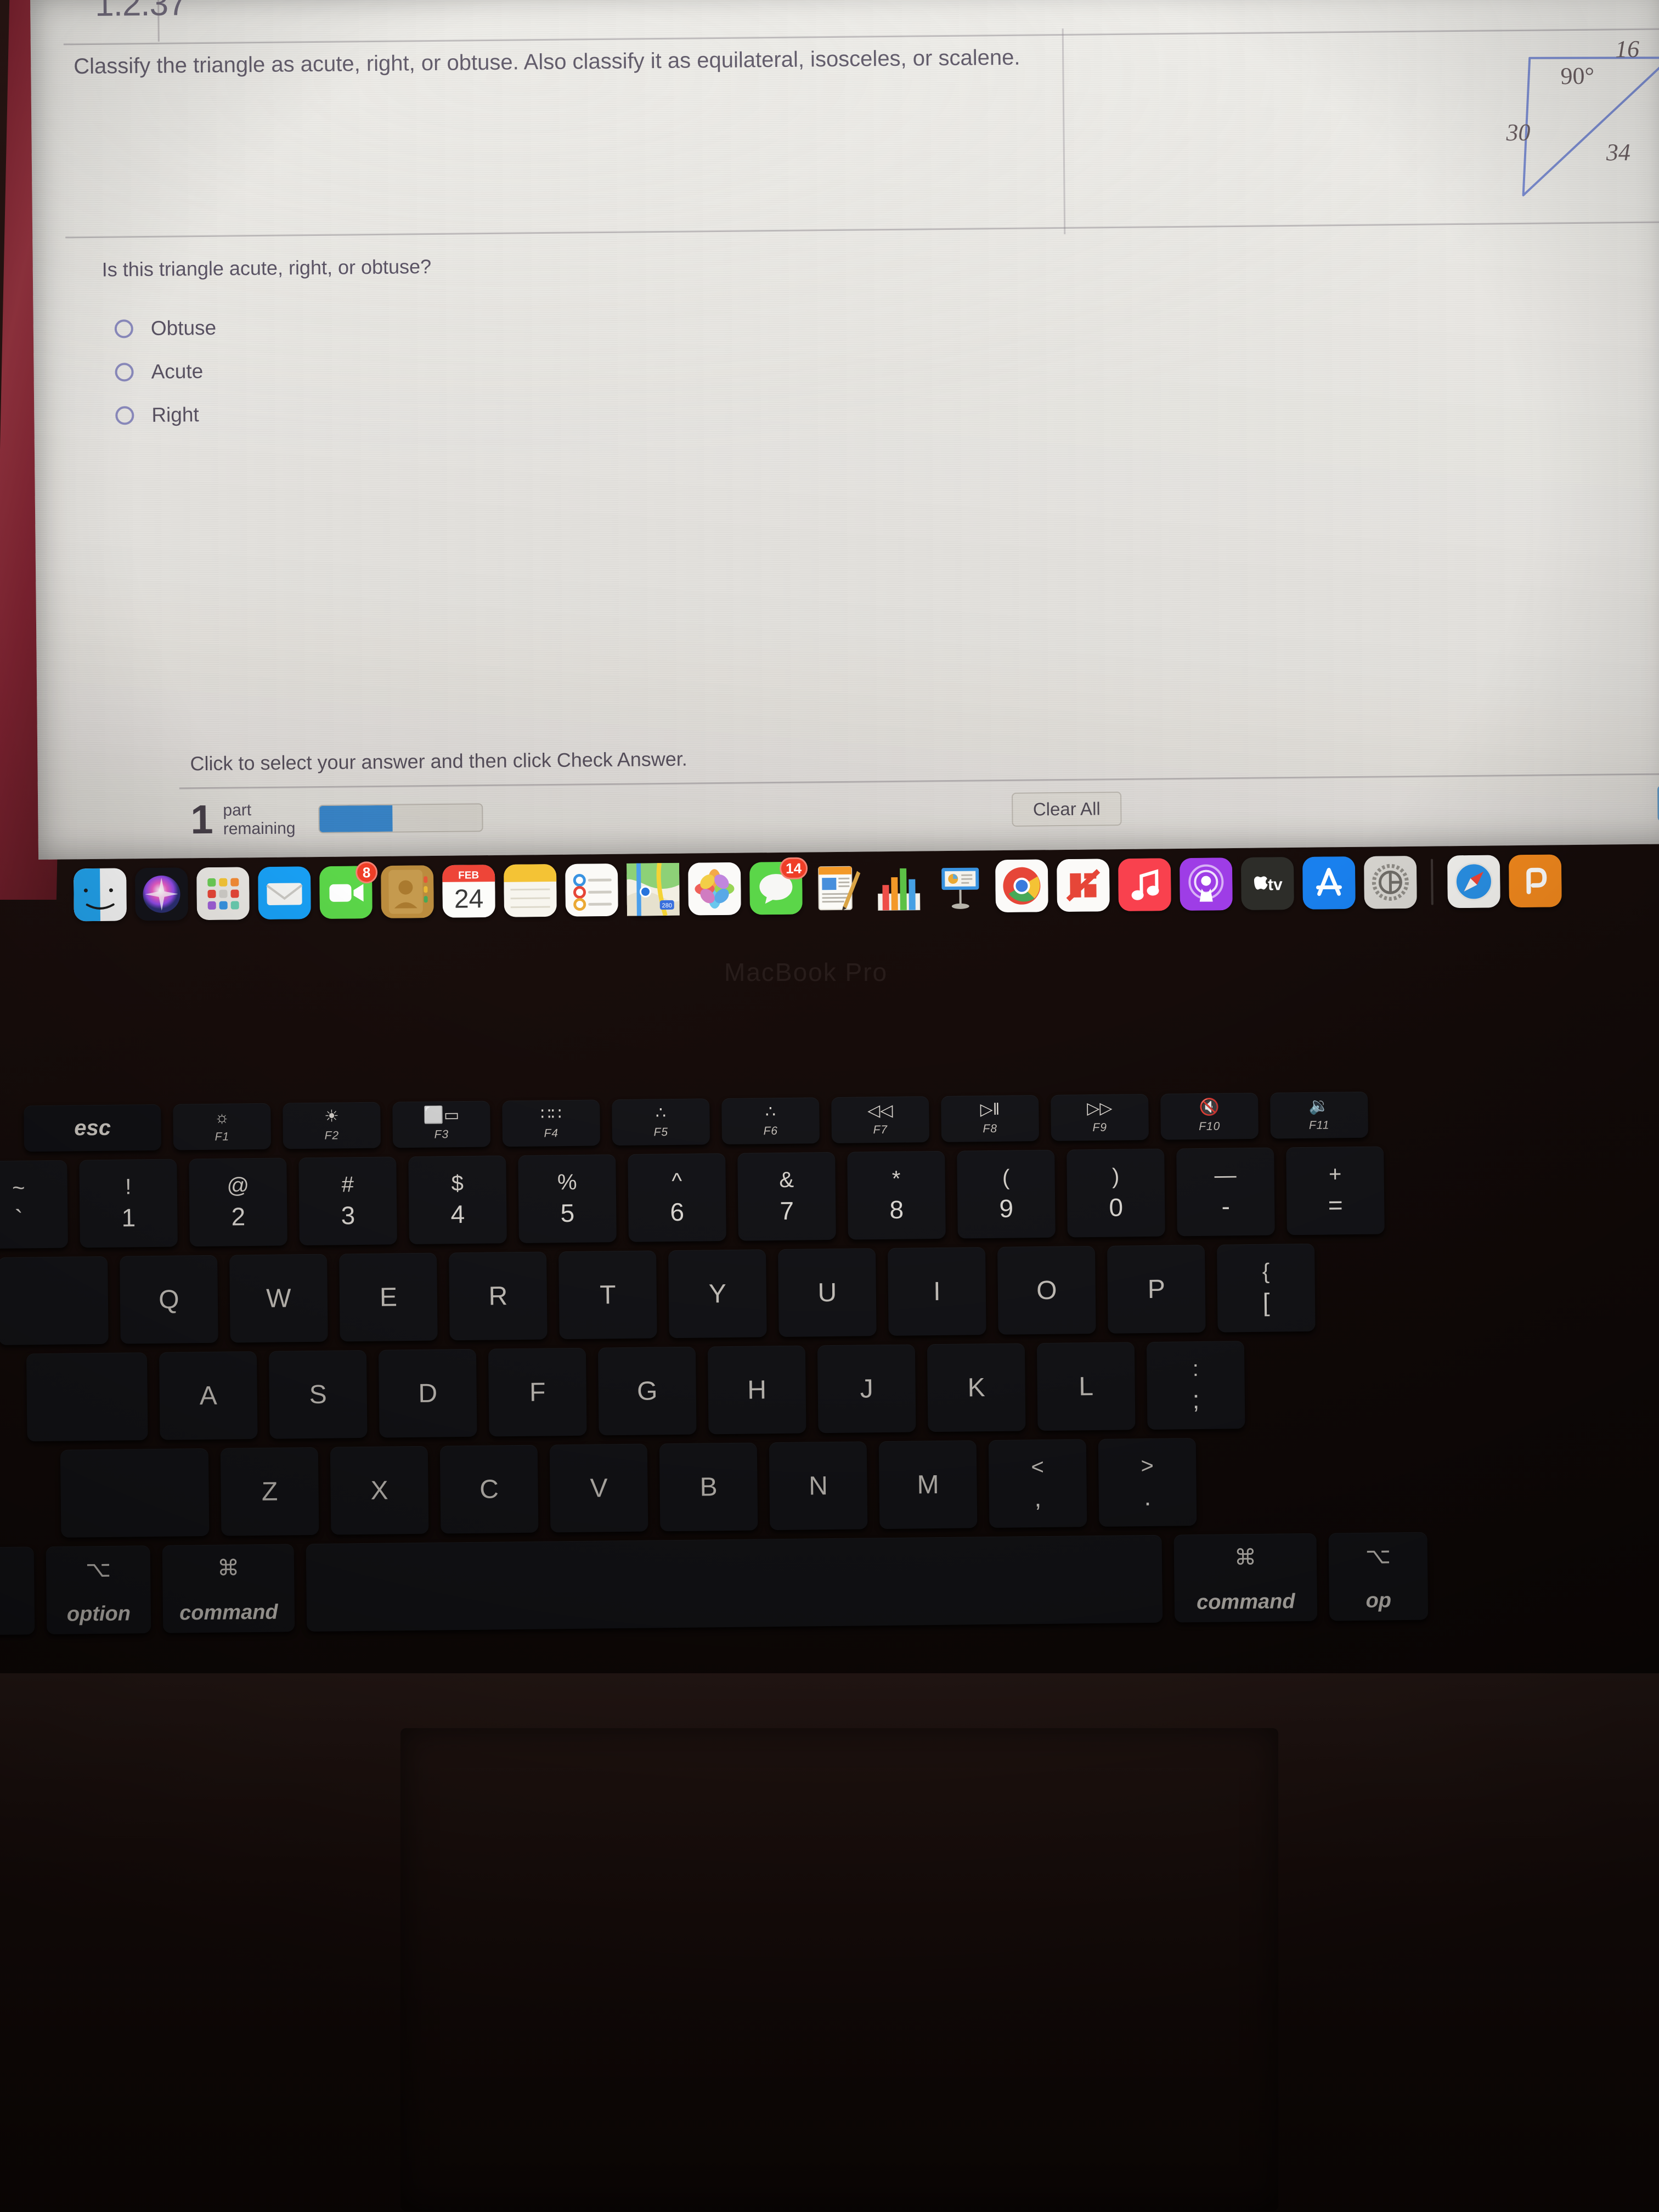 Image resolution: width=1659 pixels, height=2212 pixels. What do you see at coordinates (17, 1592) in the screenshot?
I see `key-control: ⌃ ol` at bounding box center [17, 1592].